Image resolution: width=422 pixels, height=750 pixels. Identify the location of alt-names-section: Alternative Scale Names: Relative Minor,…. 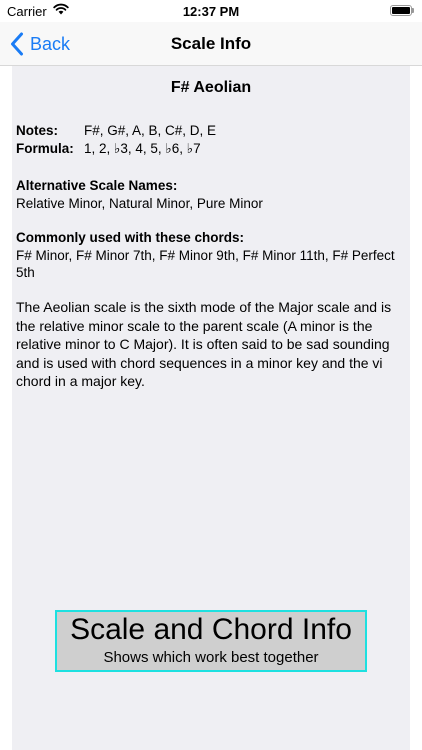
(212, 194).